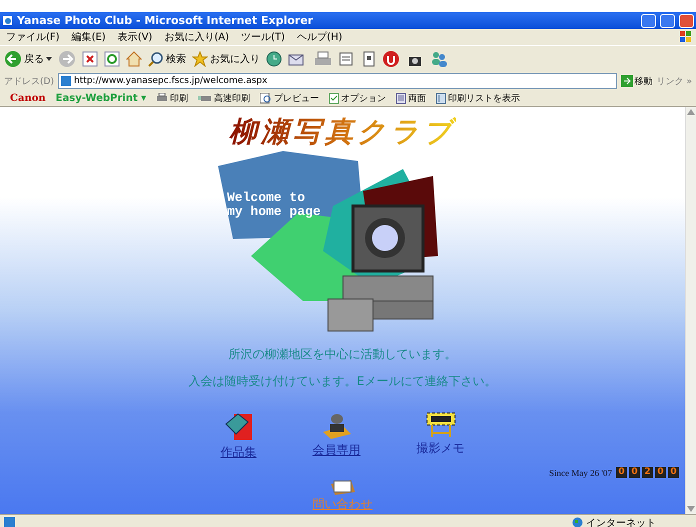 The height and width of the screenshot is (527, 696). What do you see at coordinates (439, 59) in the screenshot?
I see `people-icon` at bounding box center [439, 59].